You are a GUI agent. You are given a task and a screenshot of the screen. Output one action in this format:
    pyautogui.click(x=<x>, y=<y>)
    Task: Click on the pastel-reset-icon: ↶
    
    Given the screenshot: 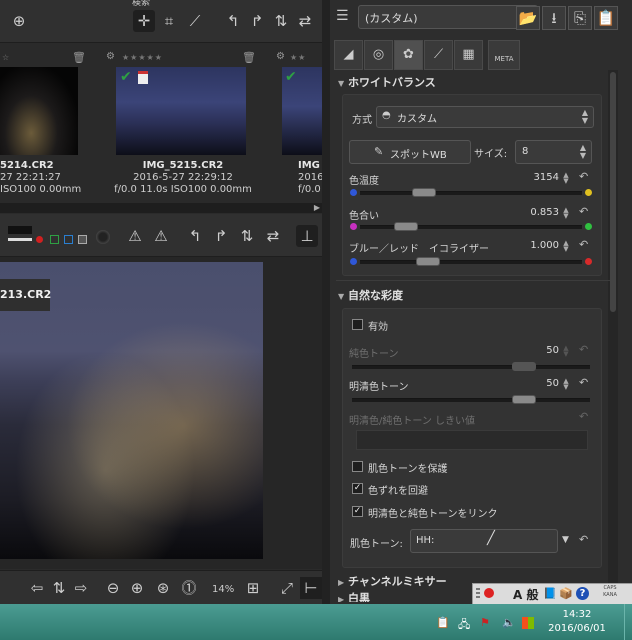 What is the action you would take?
    pyautogui.click(x=583, y=349)
    